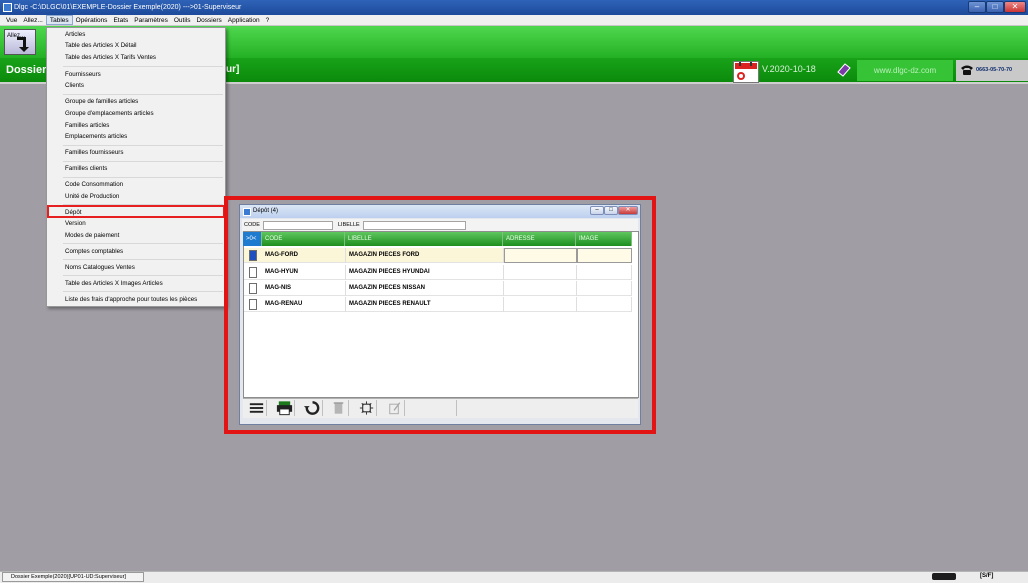 This screenshot has height=583, width=1028. Describe the element at coordinates (83, 74) in the screenshot. I see `menu-item-fournisseurs: Fournisseurs` at that location.